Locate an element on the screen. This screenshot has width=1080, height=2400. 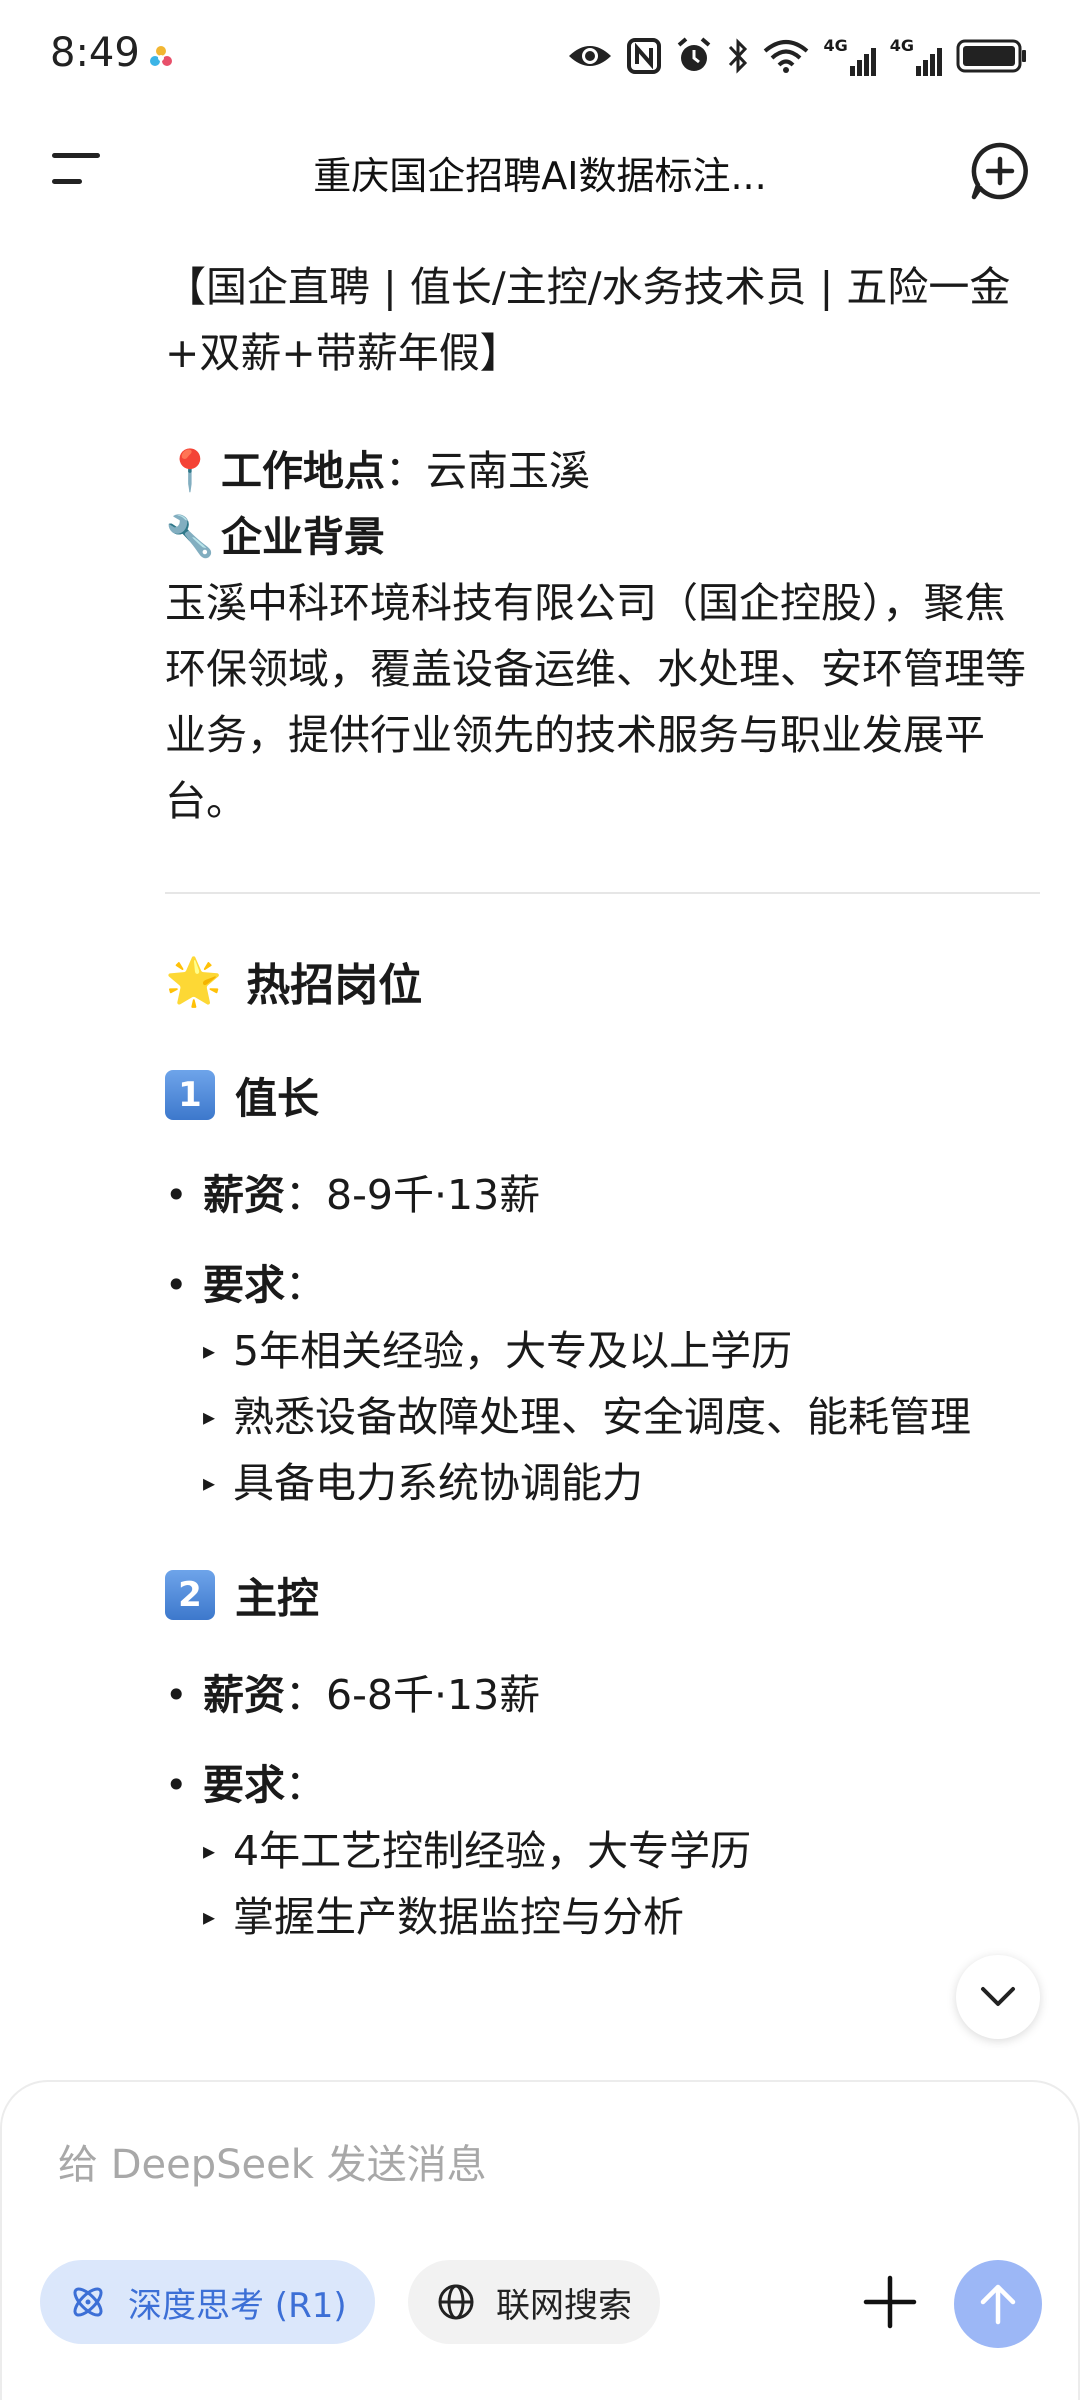
status-bar: 8:49 4G 4G is located at coordinates (540, 57).